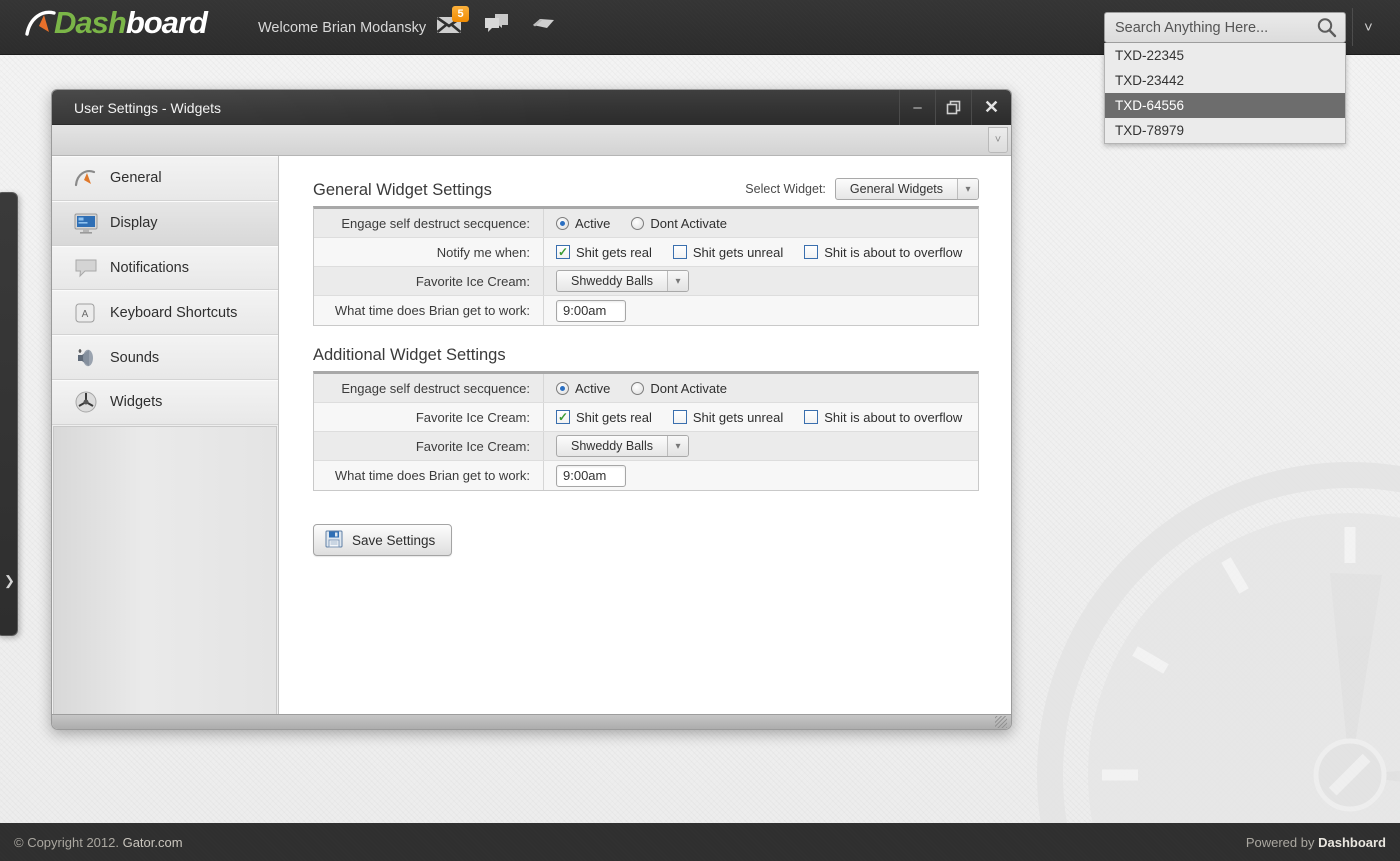 The width and height of the screenshot is (1400, 861). Describe the element at coordinates (1225, 55) in the screenshot. I see `suggestion-item-0: TXD-22345` at that location.